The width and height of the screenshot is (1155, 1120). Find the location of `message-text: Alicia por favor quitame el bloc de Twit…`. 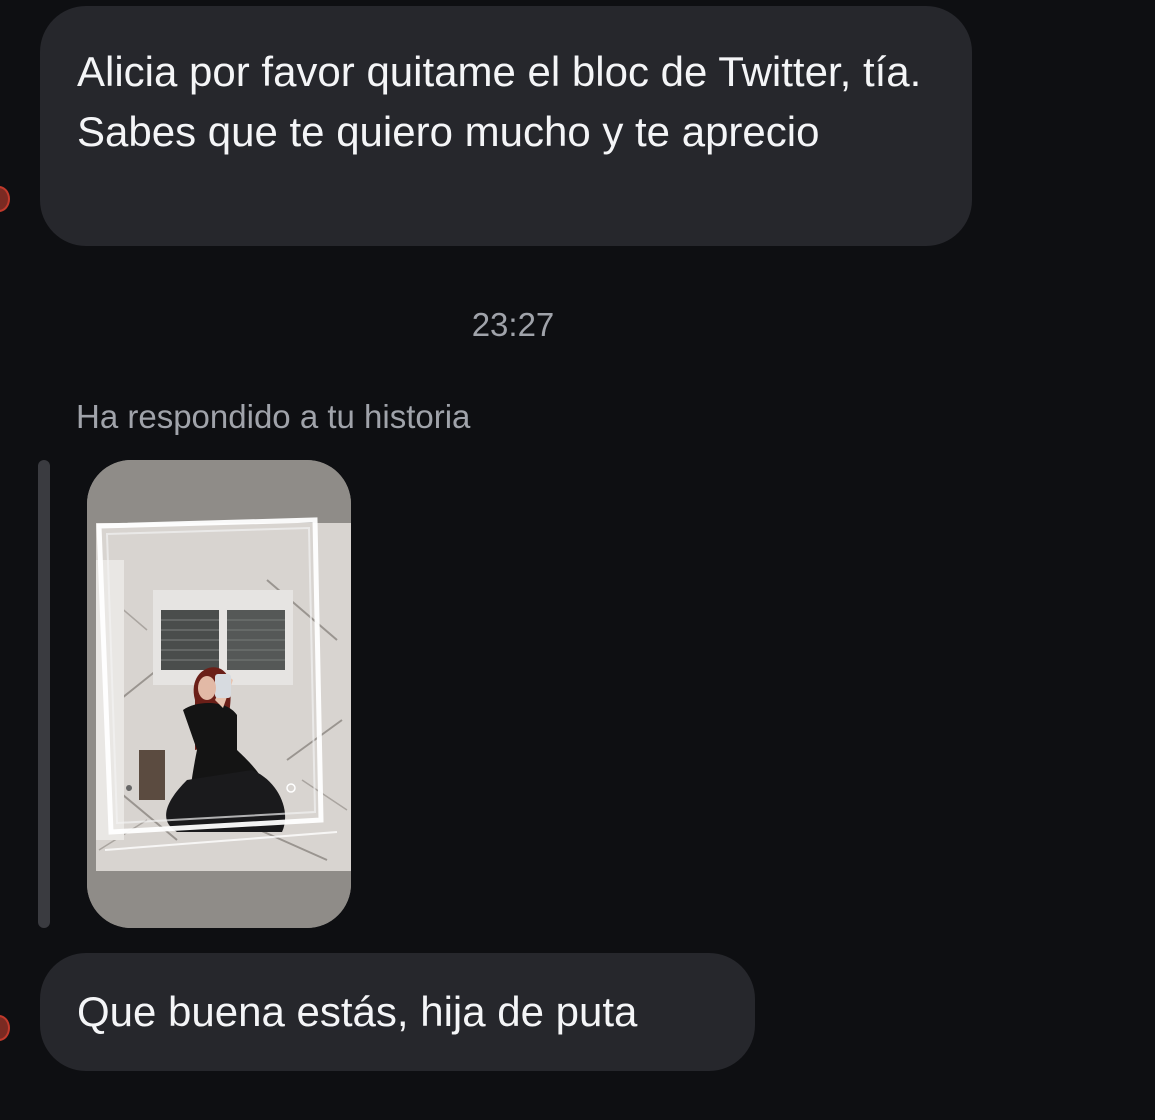

message-text: Alicia por favor quitame el bloc de Twit… is located at coordinates (499, 101).